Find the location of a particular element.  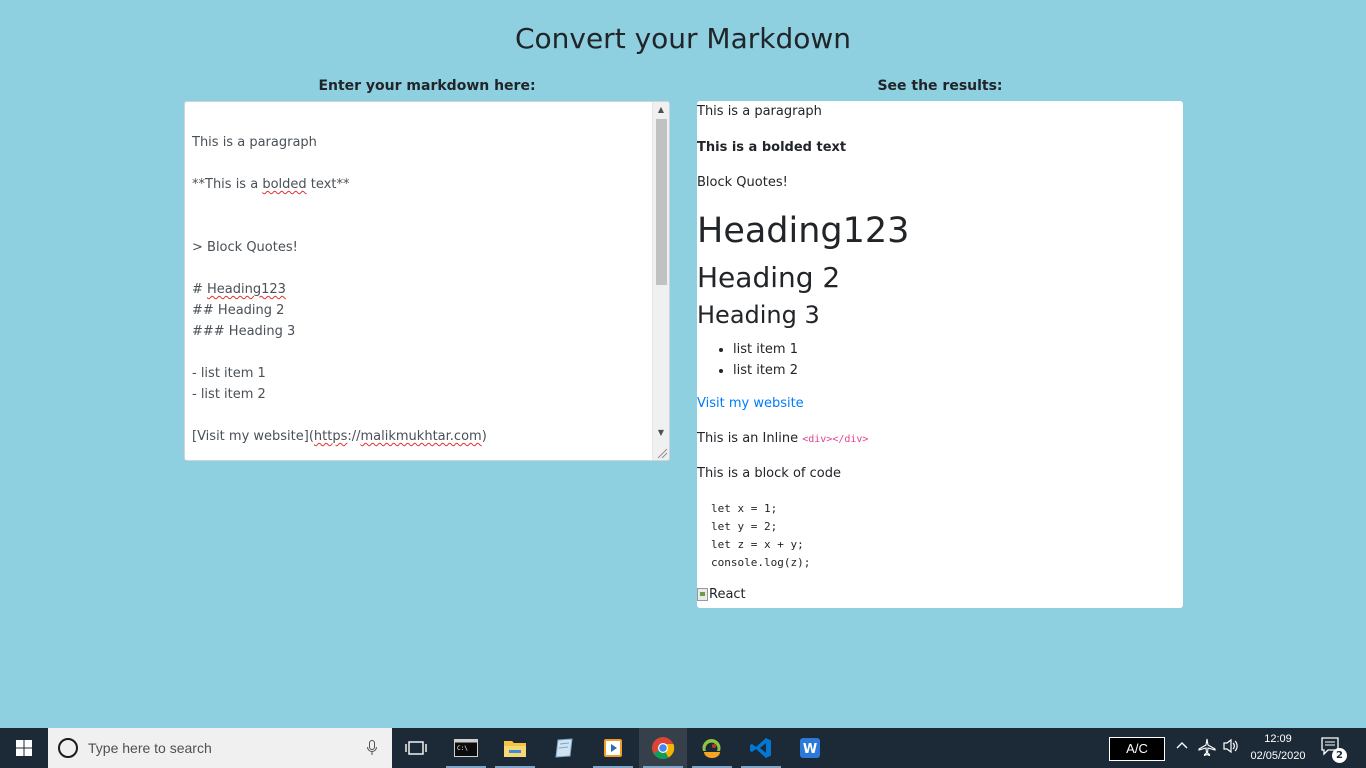

taskbar-chrome is located at coordinates (663, 748).